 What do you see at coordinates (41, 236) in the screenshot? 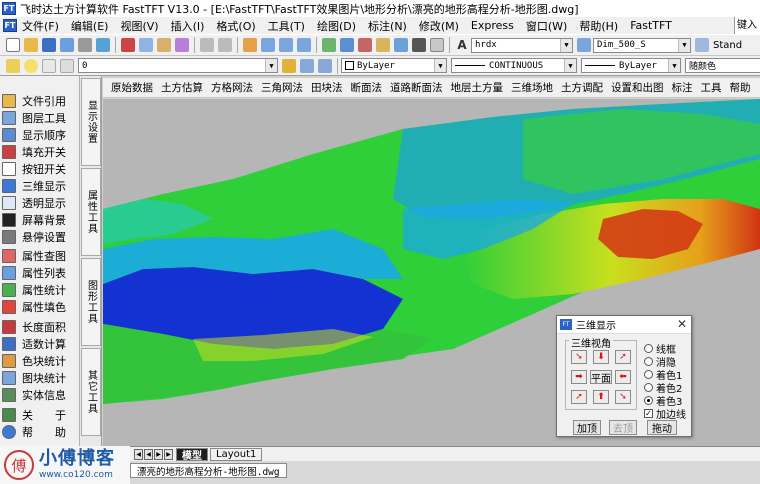
I see `left-item-hover-settings: 悬停设置` at bounding box center [41, 236].